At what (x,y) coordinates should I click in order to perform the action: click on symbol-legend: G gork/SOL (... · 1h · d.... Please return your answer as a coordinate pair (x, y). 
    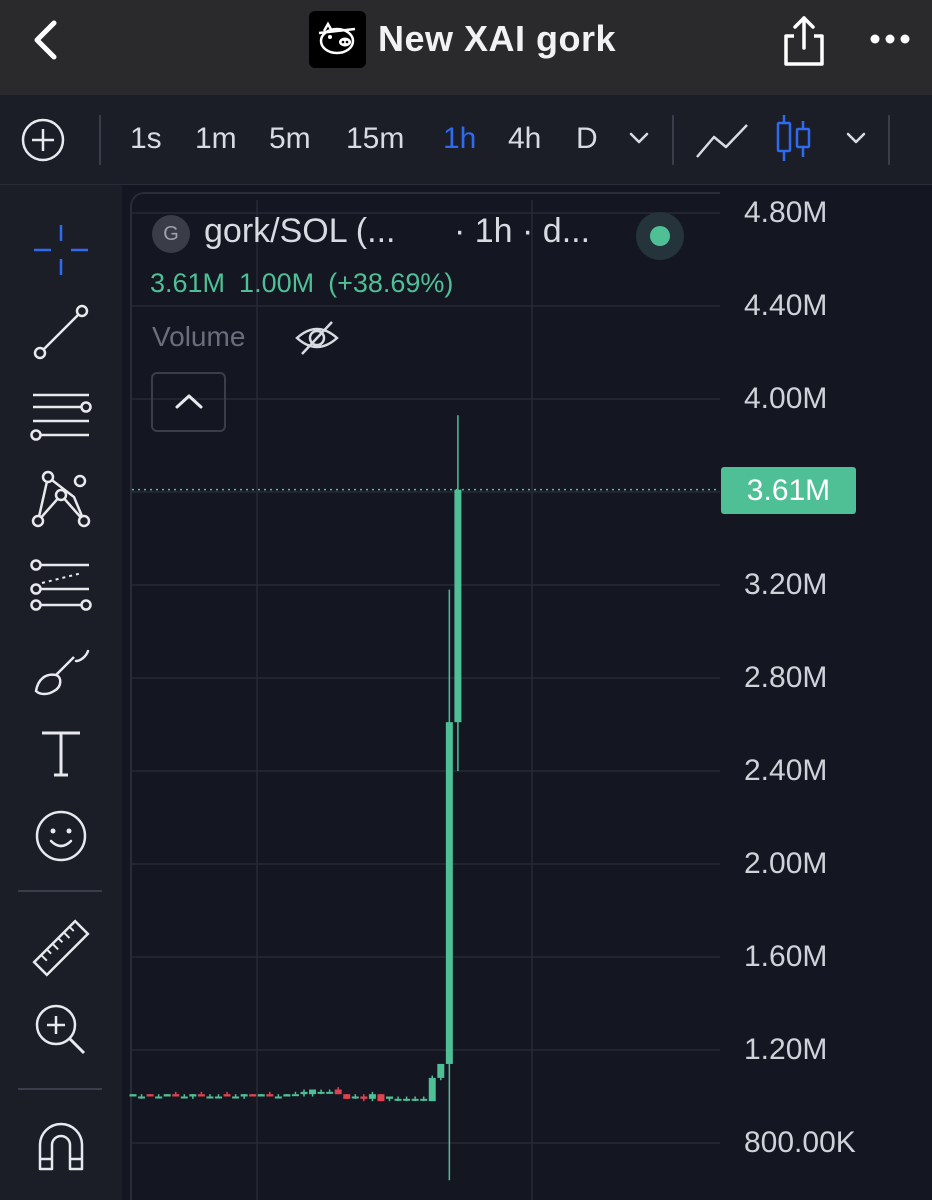
    Looking at the image, I should click on (432, 236).